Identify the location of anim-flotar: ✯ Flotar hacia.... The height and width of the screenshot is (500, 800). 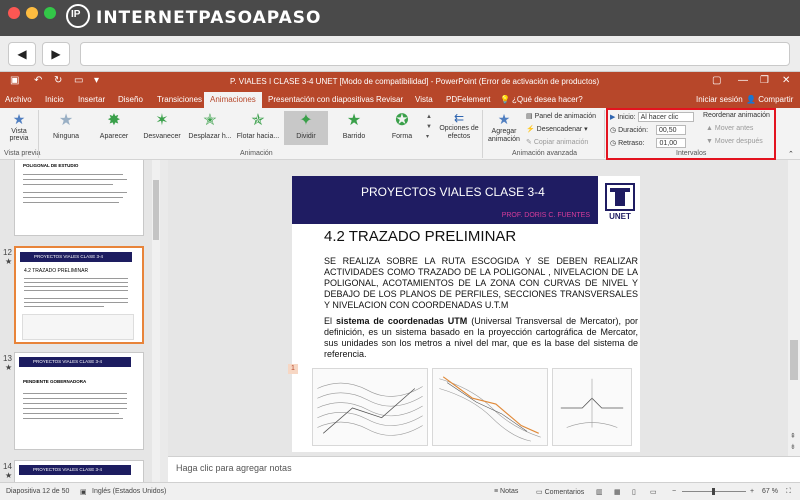
(258, 125).